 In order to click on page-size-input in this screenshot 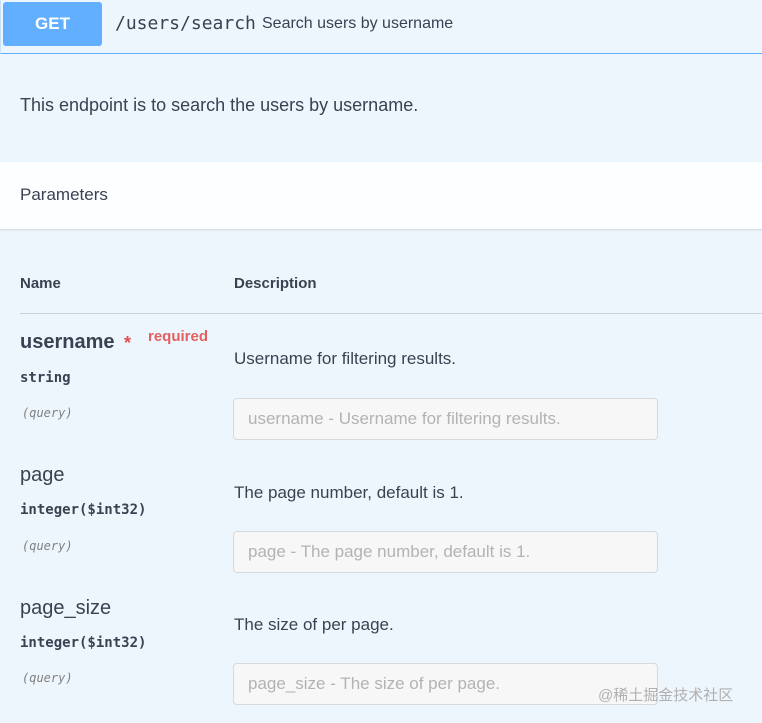, I will do `click(445, 684)`.